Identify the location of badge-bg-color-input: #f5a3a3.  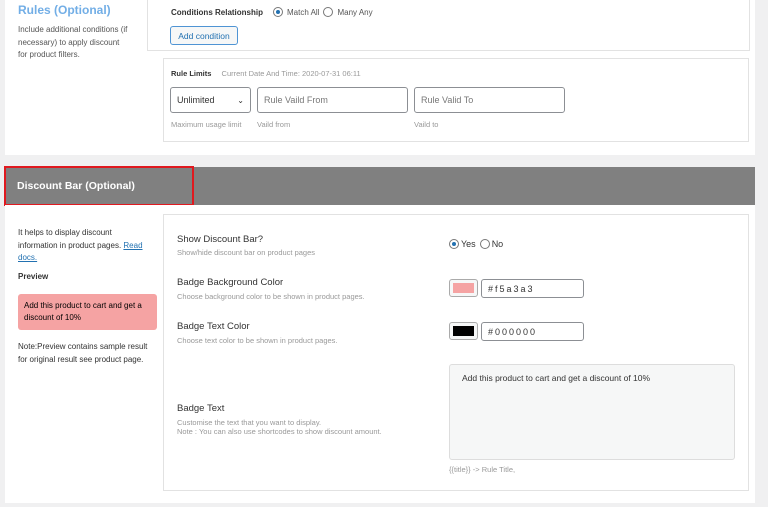
(532, 288).